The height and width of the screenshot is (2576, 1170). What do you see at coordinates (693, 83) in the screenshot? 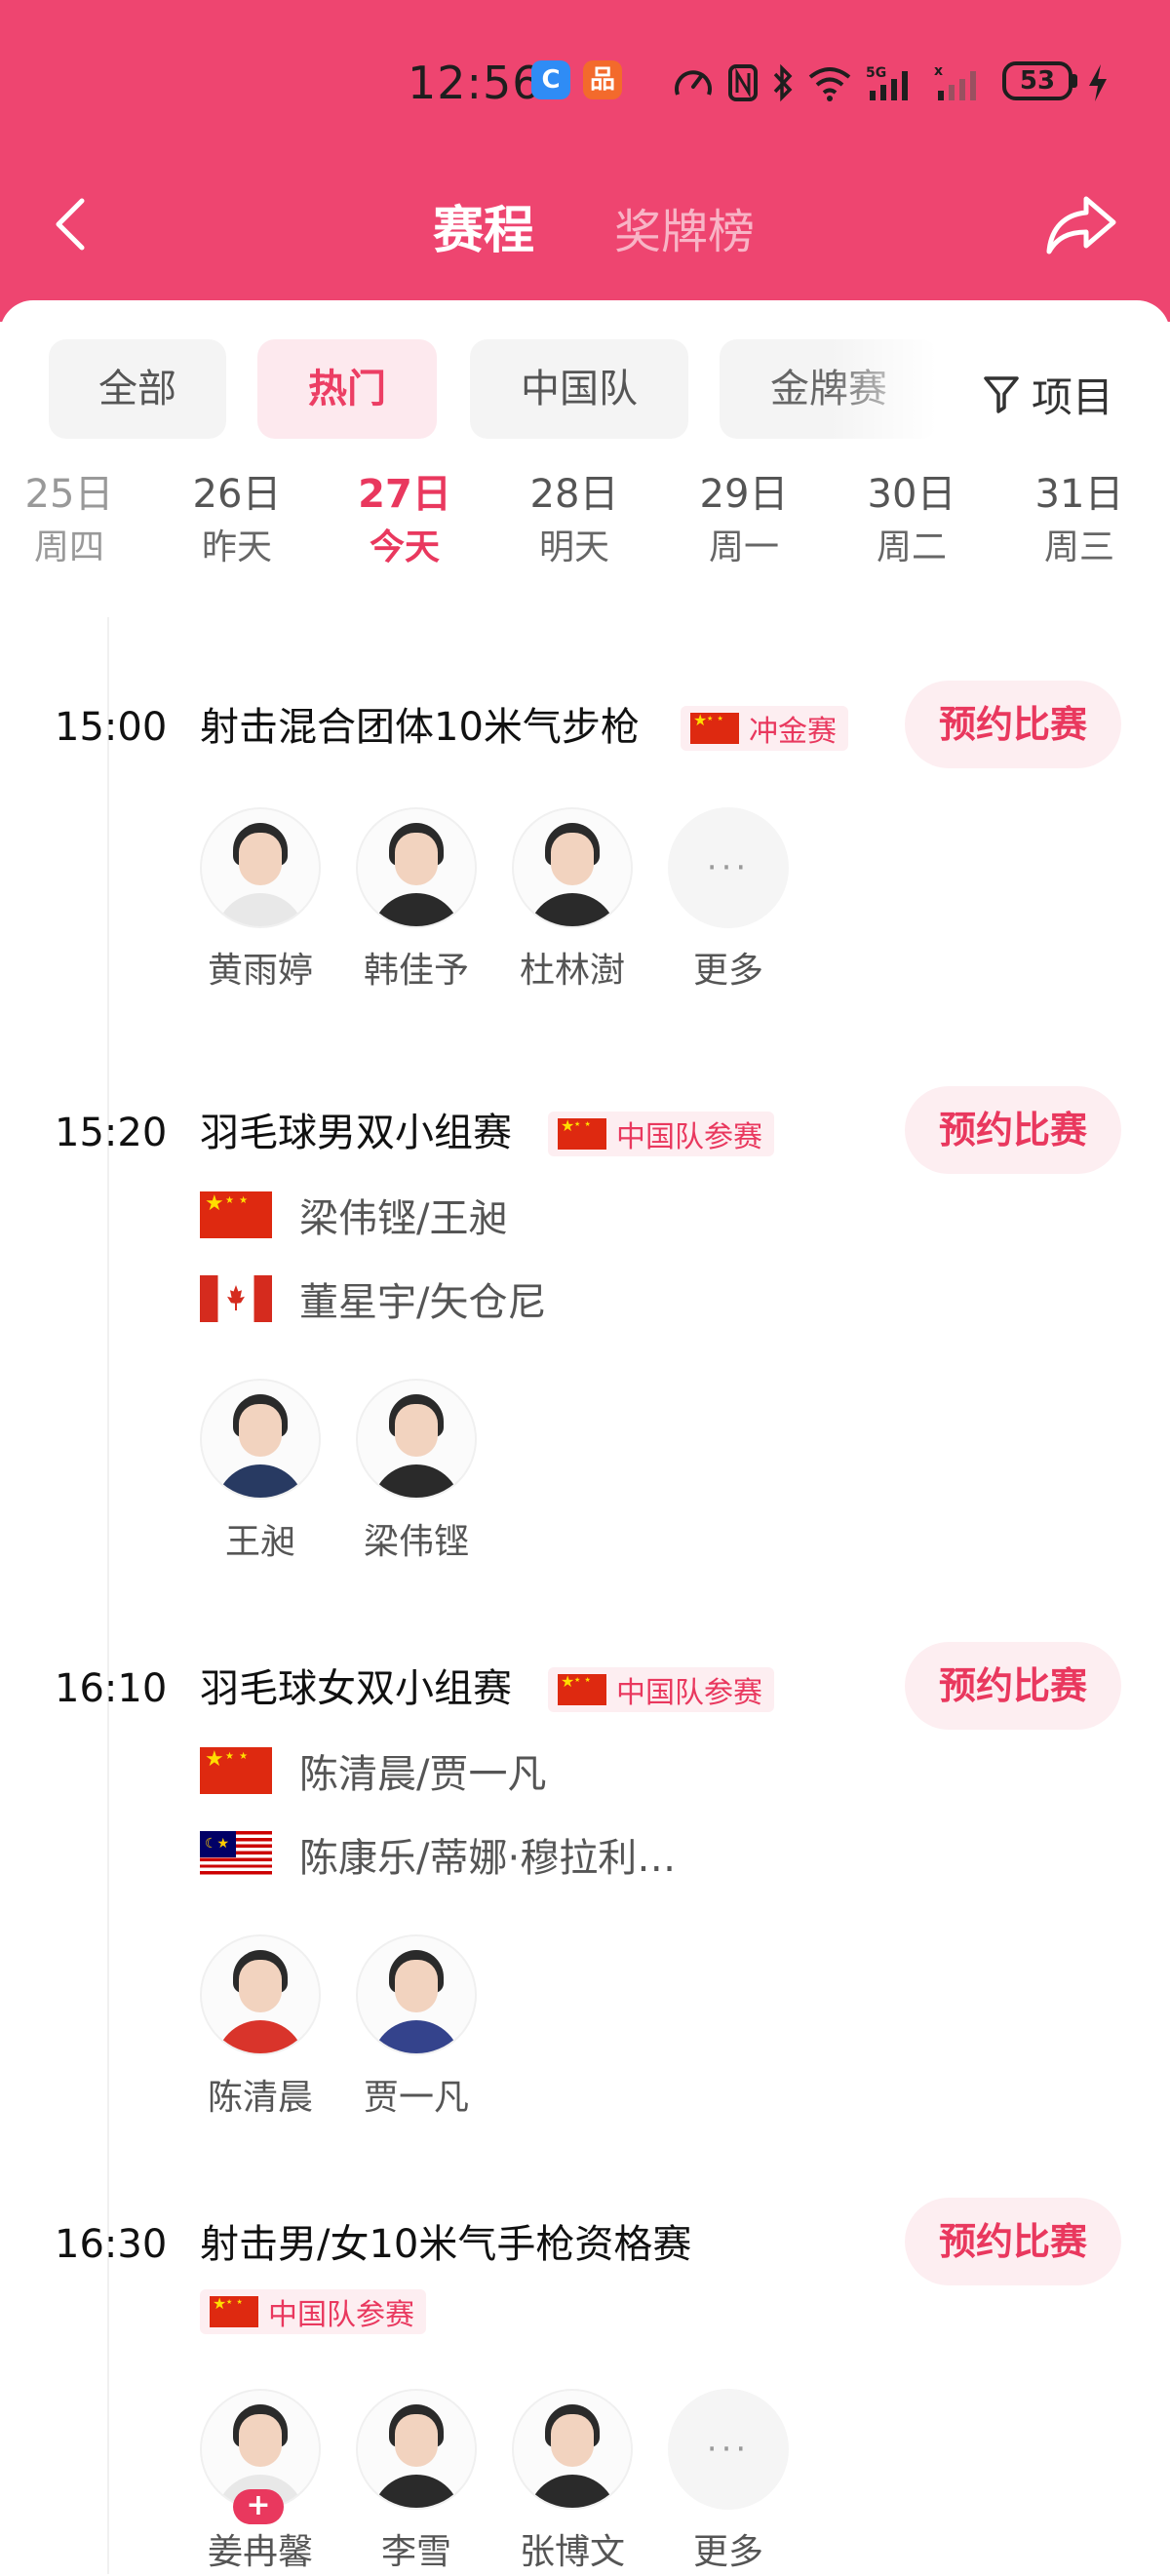
I see `speed-icon` at bounding box center [693, 83].